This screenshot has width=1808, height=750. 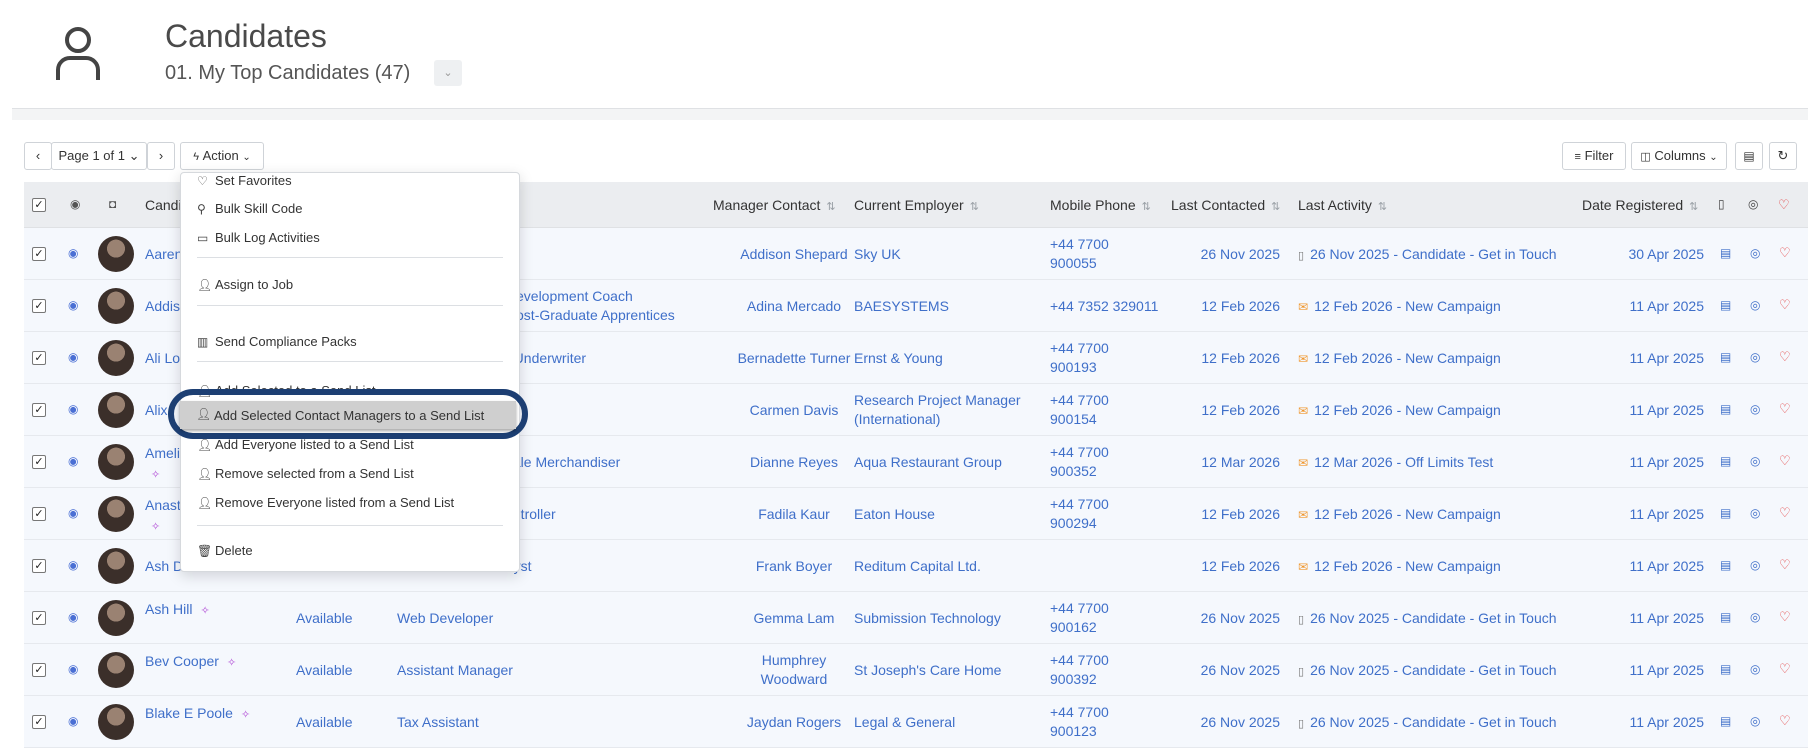 I want to click on mobile-phone: +44 7700 900123, so click(x=1079, y=722).